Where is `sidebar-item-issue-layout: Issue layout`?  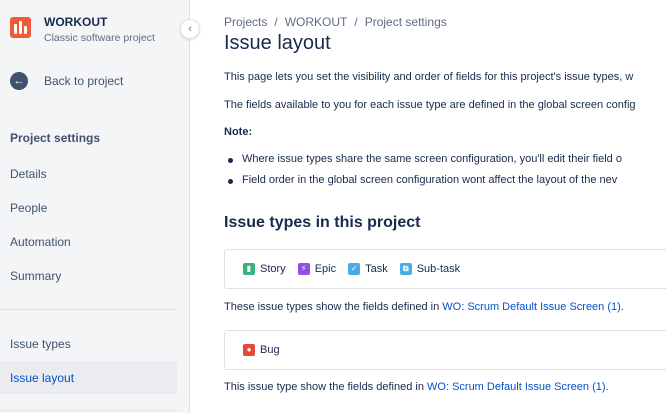 sidebar-item-issue-layout: Issue layout is located at coordinates (88, 377).